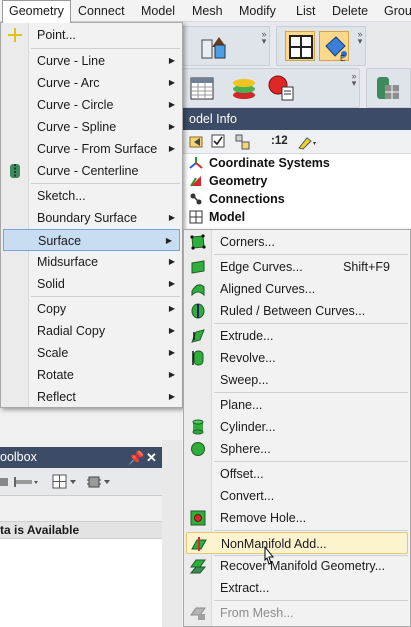 The image size is (411, 627). What do you see at coordinates (198, 290) in the screenshot?
I see `aligned-curves-icon` at bounding box center [198, 290].